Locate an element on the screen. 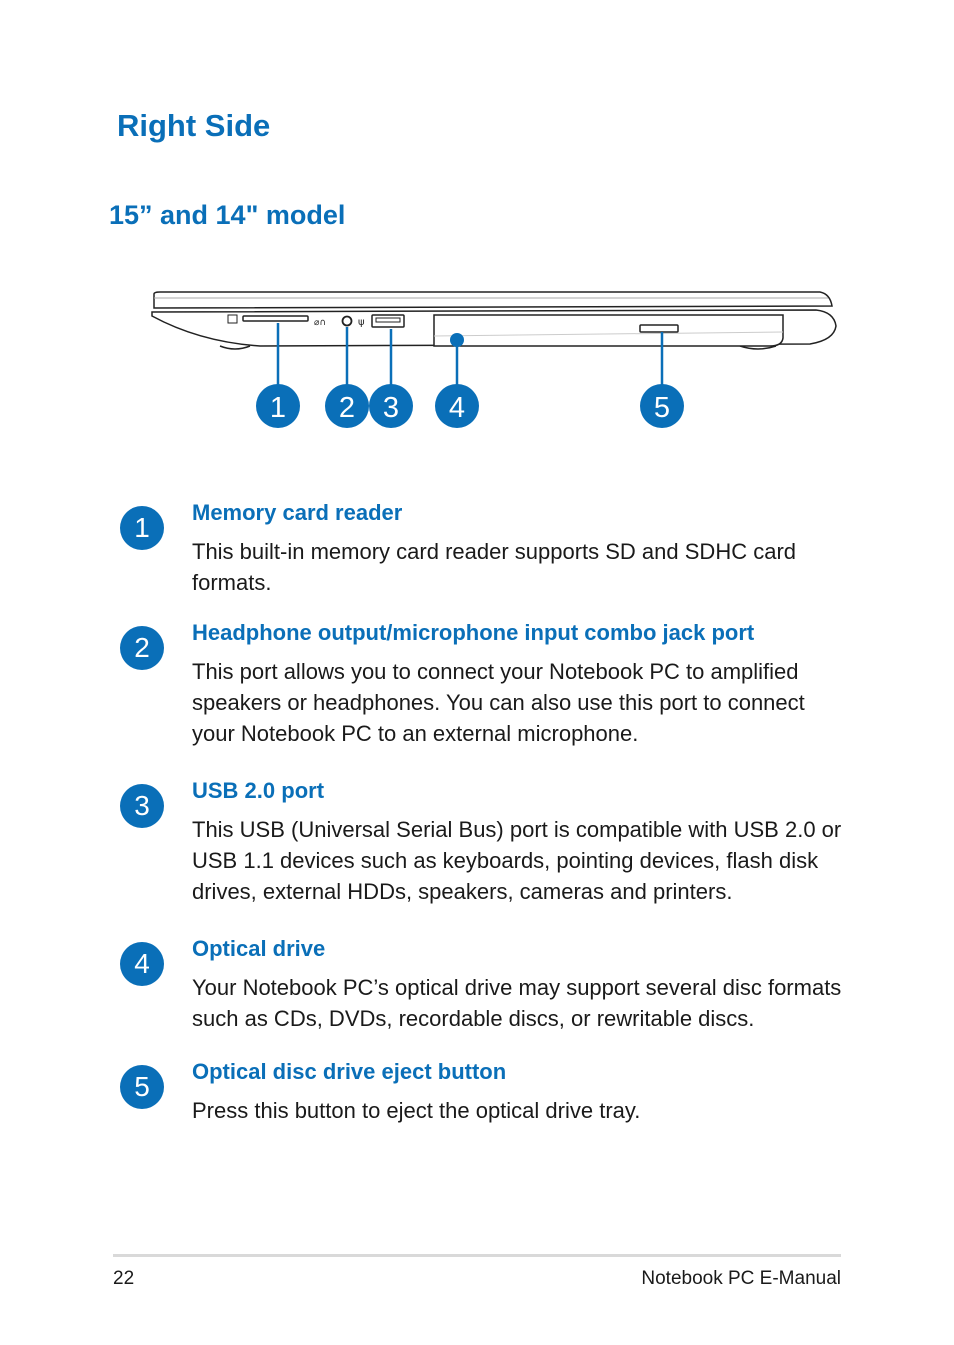 The width and height of the screenshot is (954, 1345). svg-text: 4 is located at coordinates (457, 408).